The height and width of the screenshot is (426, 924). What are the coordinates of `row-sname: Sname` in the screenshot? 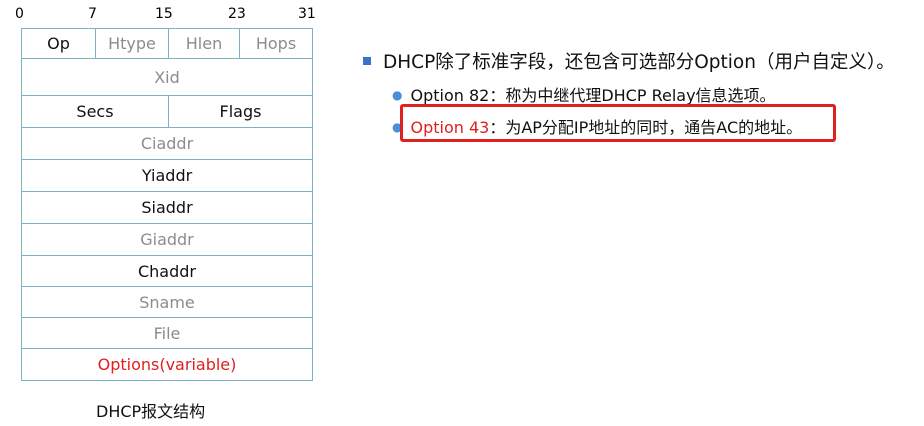 It's located at (167, 302).